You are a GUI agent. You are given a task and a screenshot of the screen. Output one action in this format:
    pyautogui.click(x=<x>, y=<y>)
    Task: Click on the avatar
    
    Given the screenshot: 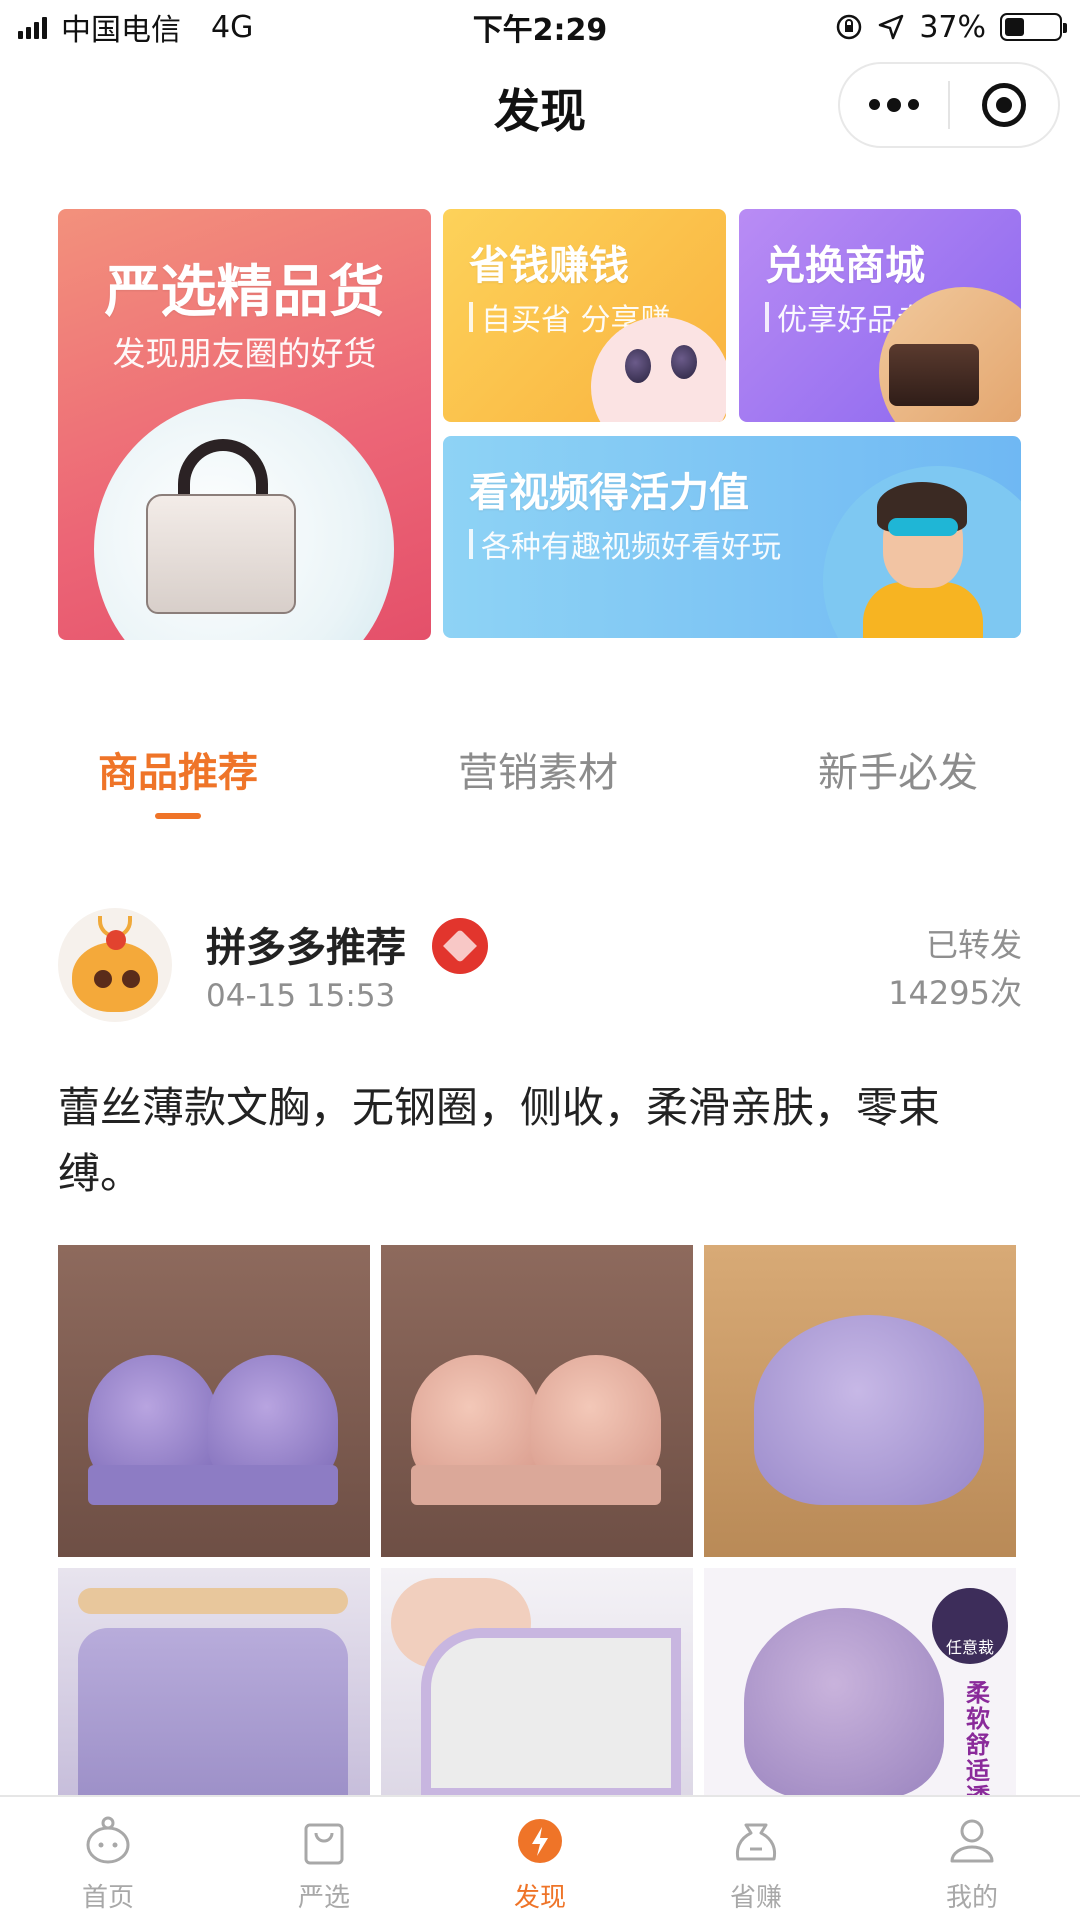 What is the action you would take?
    pyautogui.click(x=115, y=965)
    